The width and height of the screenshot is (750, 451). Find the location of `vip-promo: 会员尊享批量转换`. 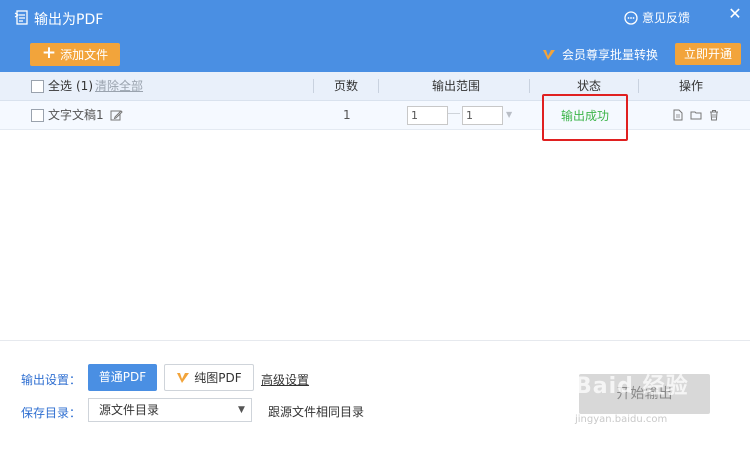

vip-promo: 会员尊享批量转换 is located at coordinates (600, 54).